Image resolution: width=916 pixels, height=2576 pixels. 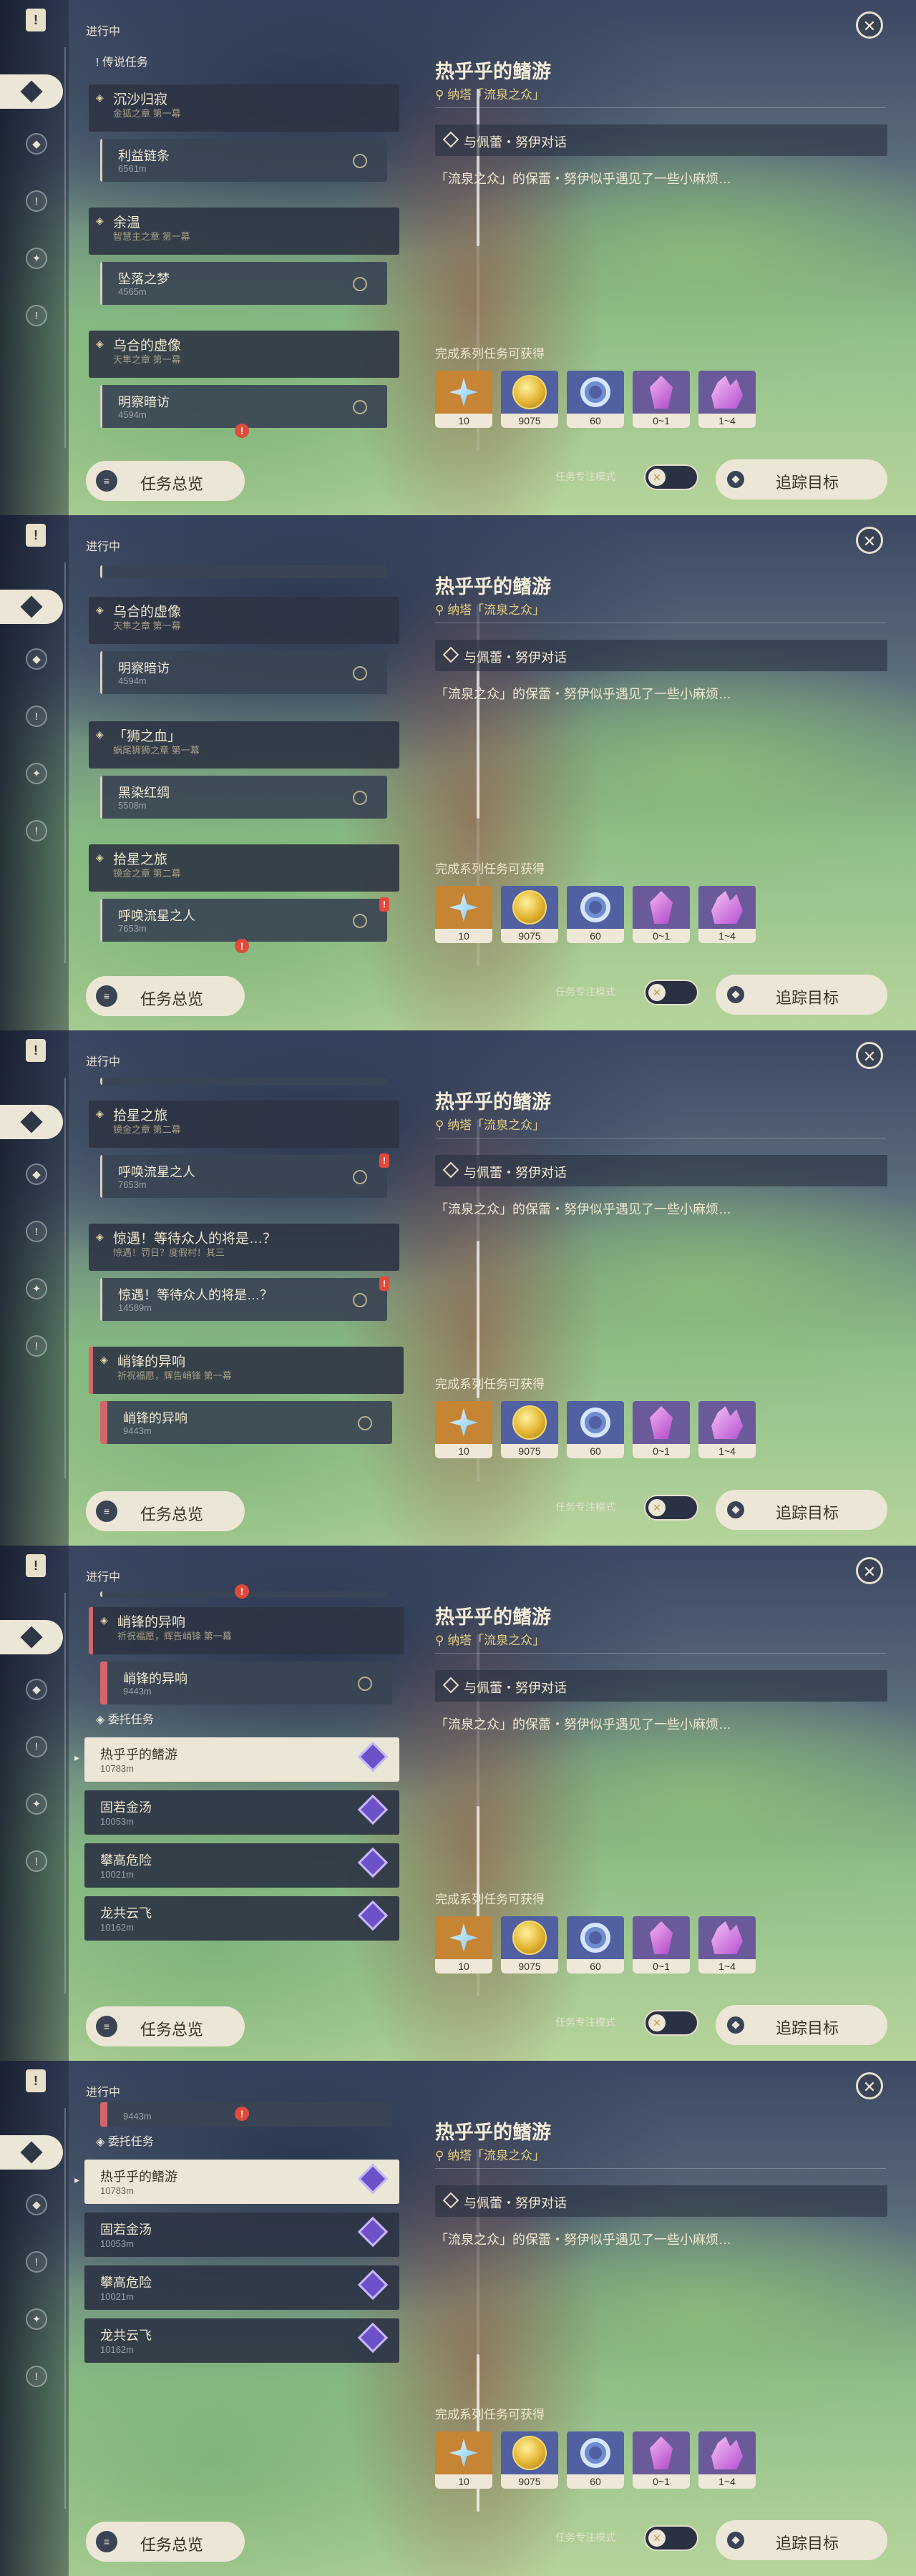 I want to click on quest-step: 坠落之梦 4565m, so click(x=243, y=283).